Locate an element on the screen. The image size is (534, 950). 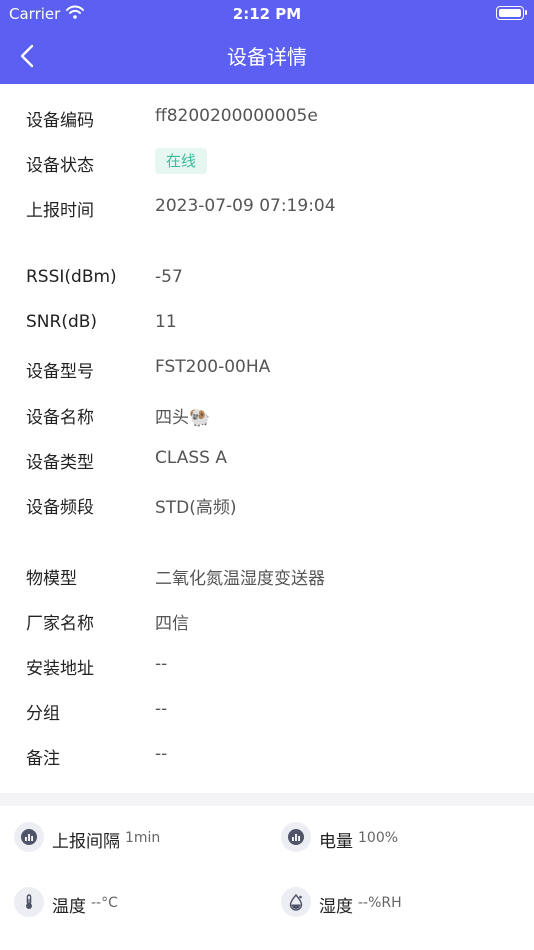
section-divider is located at coordinates (267, 799).